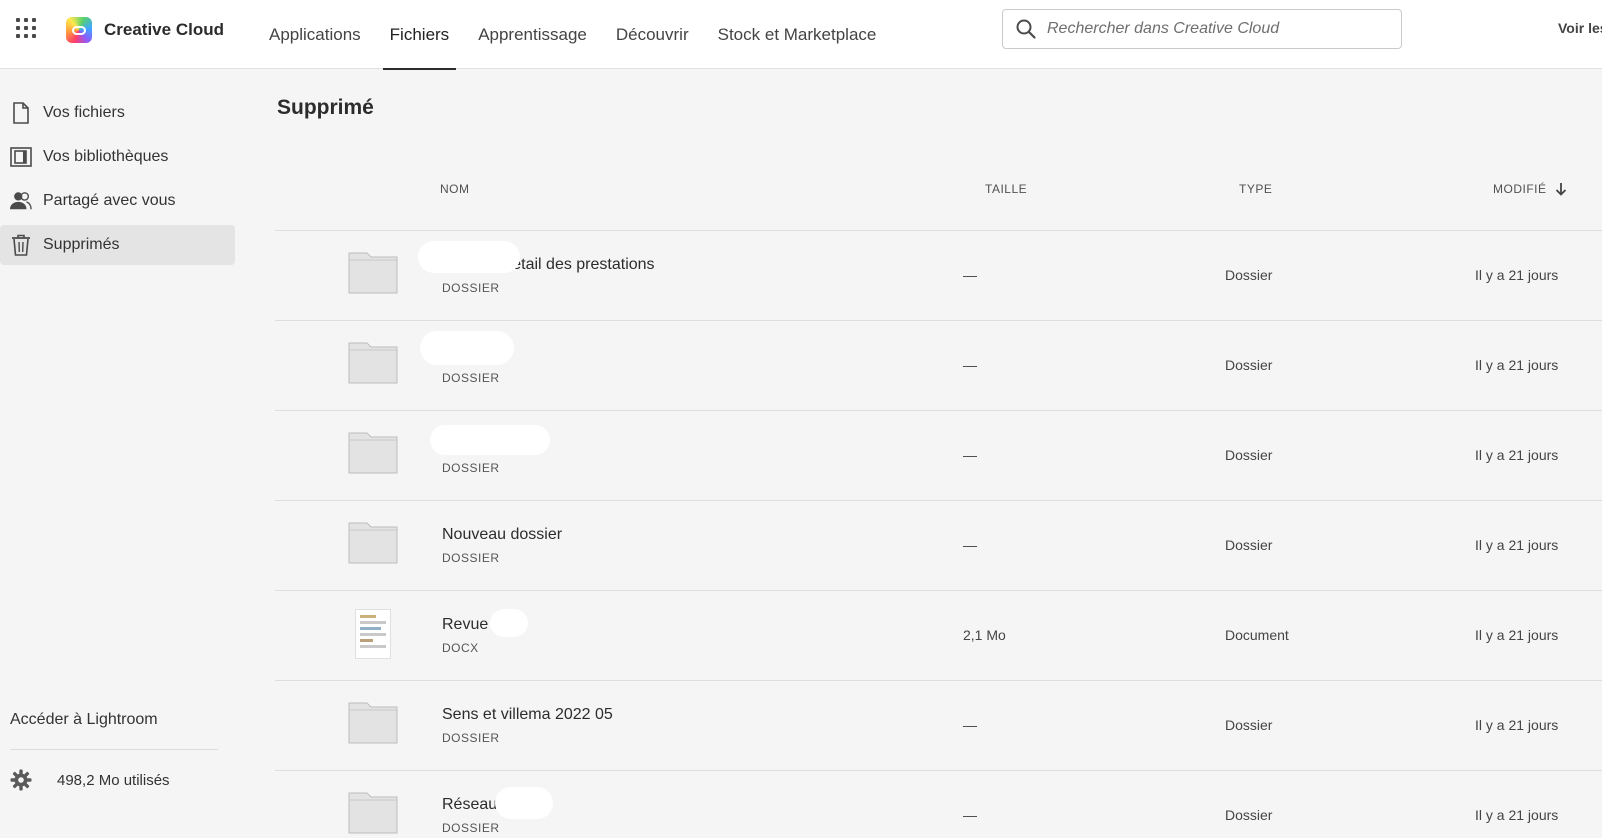 Image resolution: width=1602 pixels, height=838 pixels. I want to click on lightroom-link: Accéder à Lightroom, so click(84, 720).